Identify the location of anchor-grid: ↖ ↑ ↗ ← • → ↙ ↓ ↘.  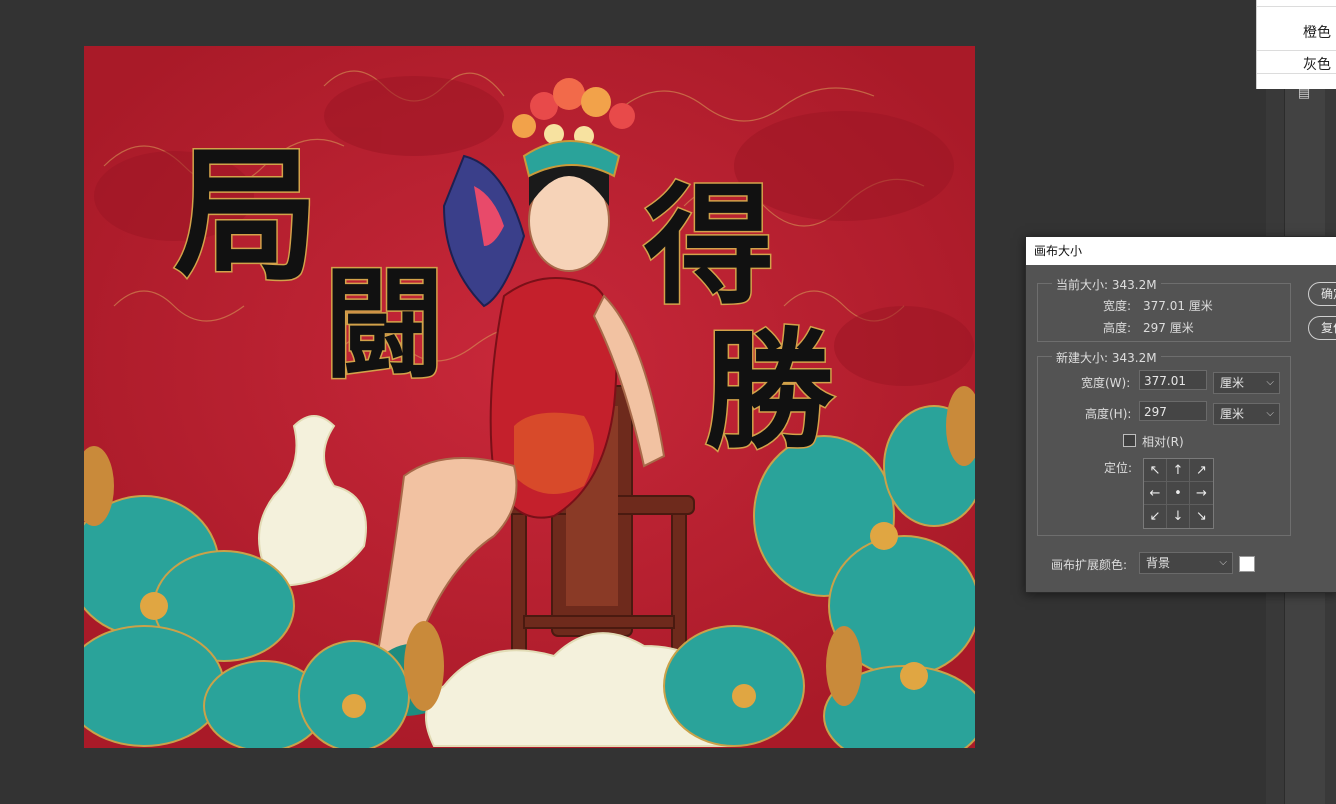
(1178, 493).